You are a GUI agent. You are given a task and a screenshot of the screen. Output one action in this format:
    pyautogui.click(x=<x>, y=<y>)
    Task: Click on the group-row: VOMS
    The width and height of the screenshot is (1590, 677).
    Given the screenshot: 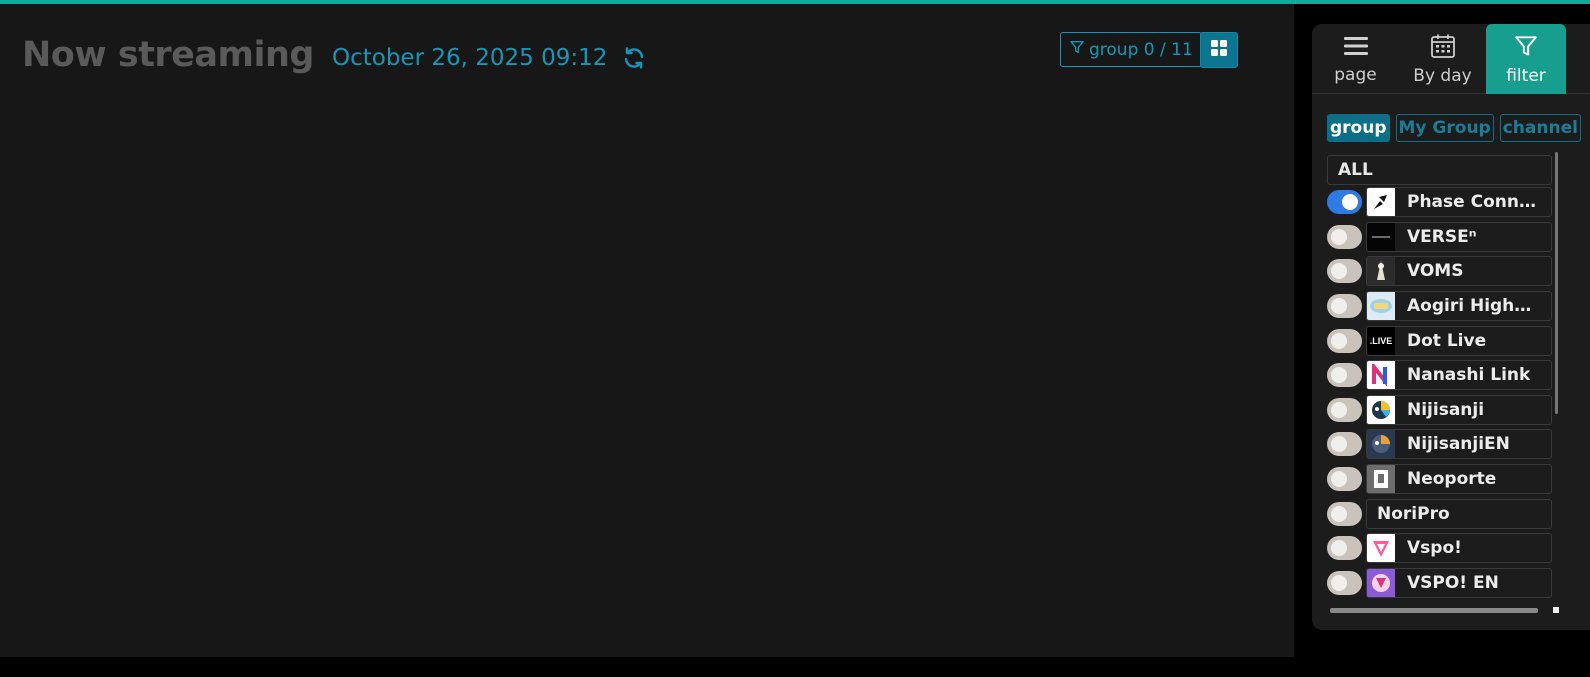 What is the action you would take?
    pyautogui.click(x=1440, y=271)
    